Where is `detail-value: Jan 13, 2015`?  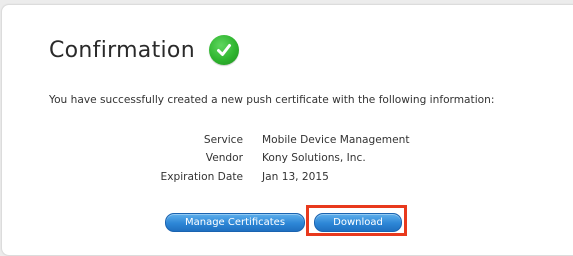 detail-value: Jan 13, 2015 is located at coordinates (295, 177).